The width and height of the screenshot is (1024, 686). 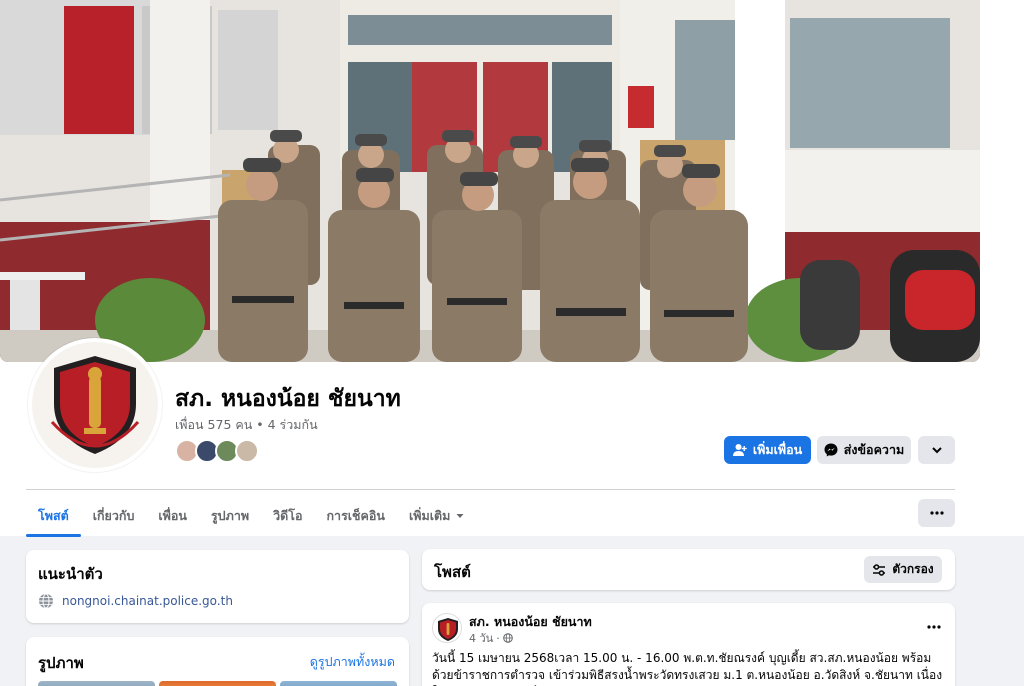 What do you see at coordinates (61, 663) in the screenshot?
I see `photos-title: รูปภาพ` at bounding box center [61, 663].